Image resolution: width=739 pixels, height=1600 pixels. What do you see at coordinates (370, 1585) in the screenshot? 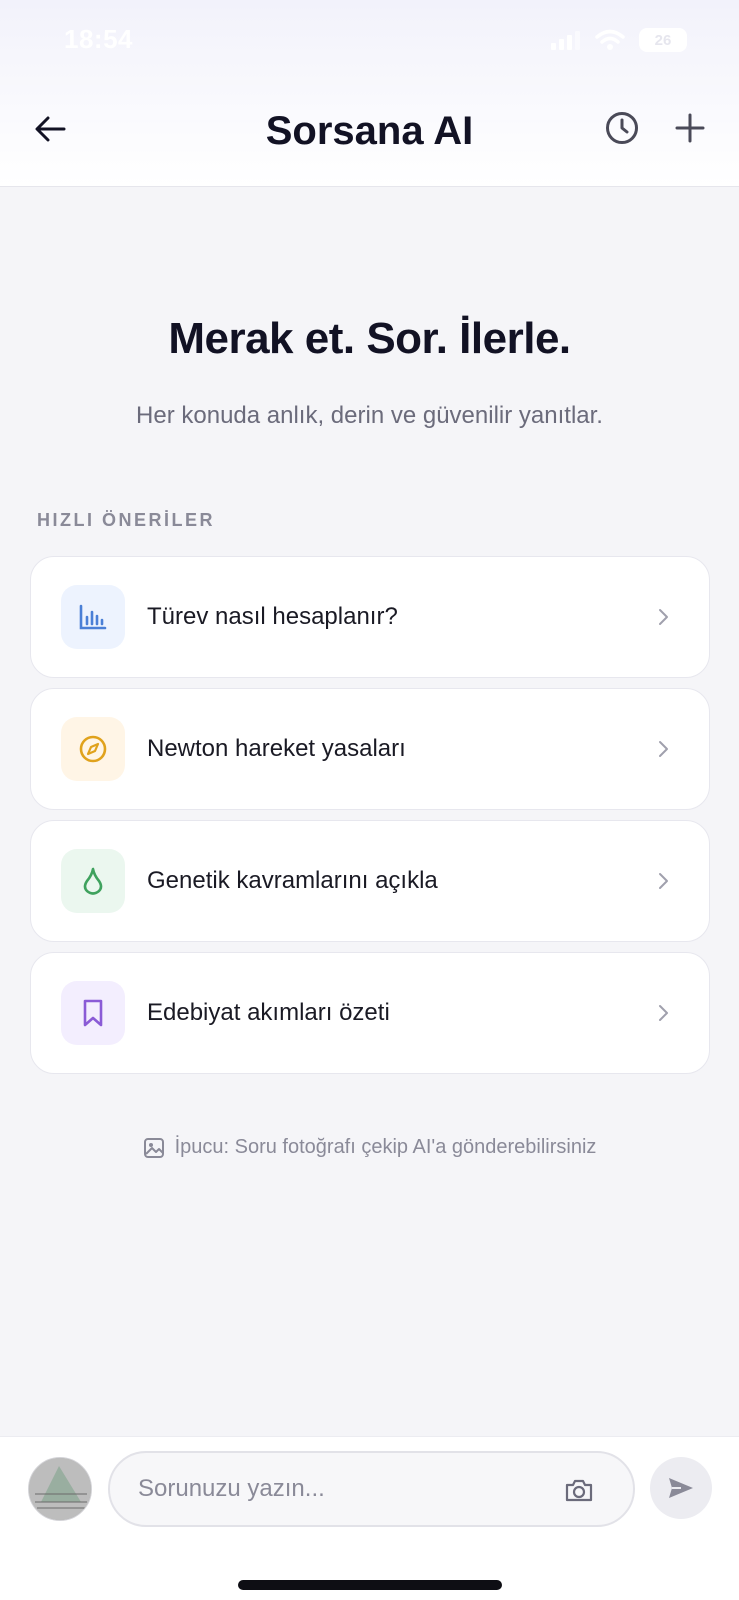
I see `home-indicator` at bounding box center [370, 1585].